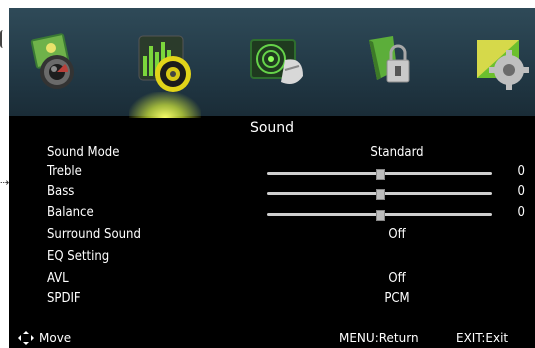  Describe the element at coordinates (397, 234) in the screenshot. I see `surround-sound-value: Off` at that location.